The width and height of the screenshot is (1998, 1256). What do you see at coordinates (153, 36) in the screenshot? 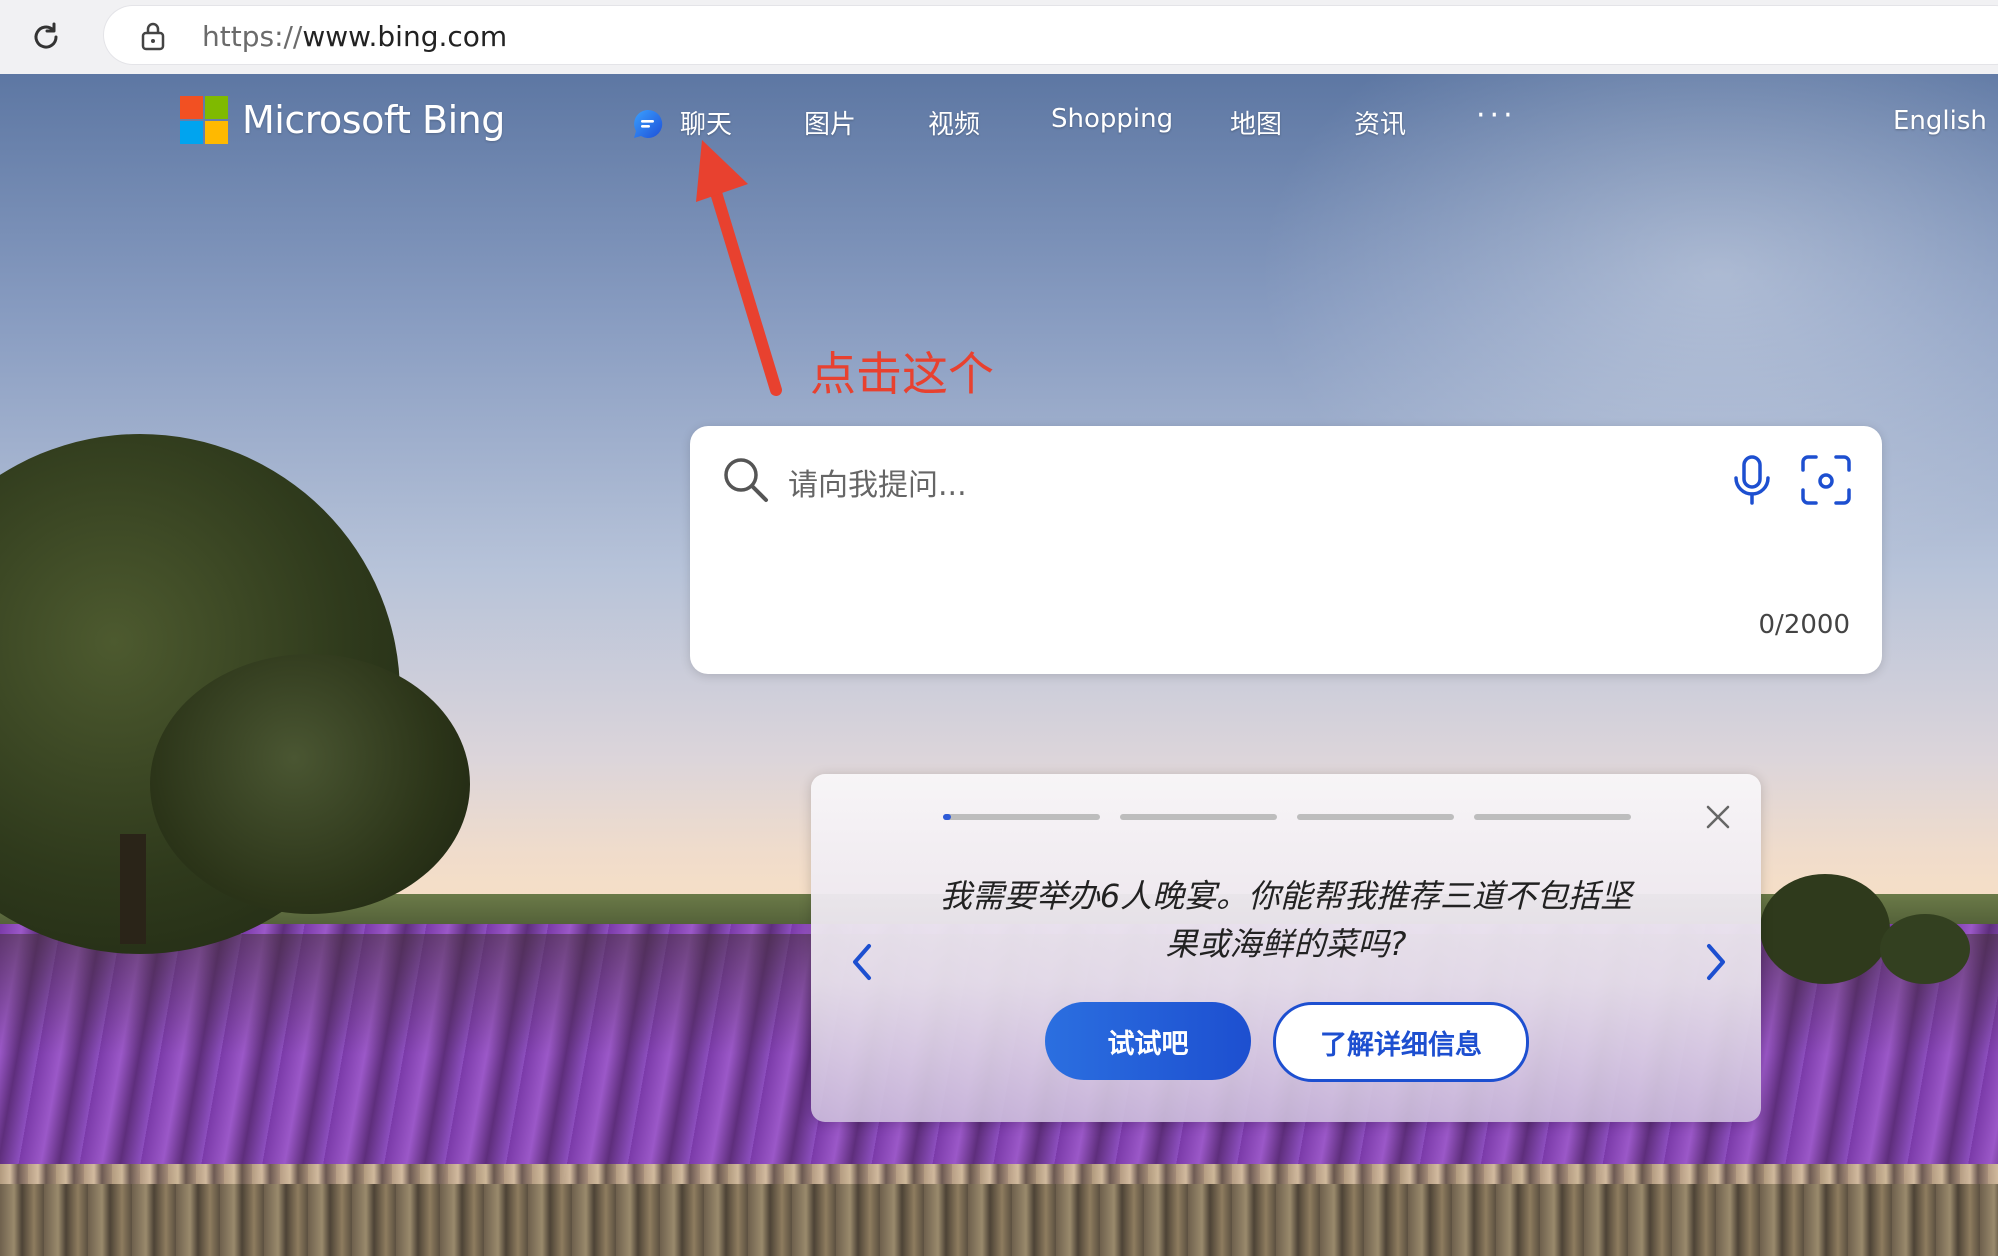
I see `lock-icon` at bounding box center [153, 36].